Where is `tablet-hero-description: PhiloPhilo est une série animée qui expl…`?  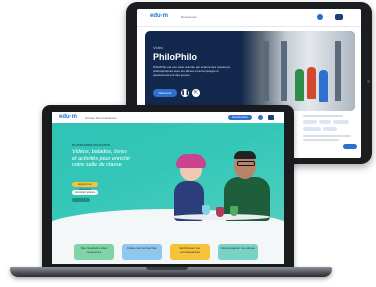
tablet-hero-description: PhiloPhilo est une série animée qui expl… is located at coordinates (191, 71).